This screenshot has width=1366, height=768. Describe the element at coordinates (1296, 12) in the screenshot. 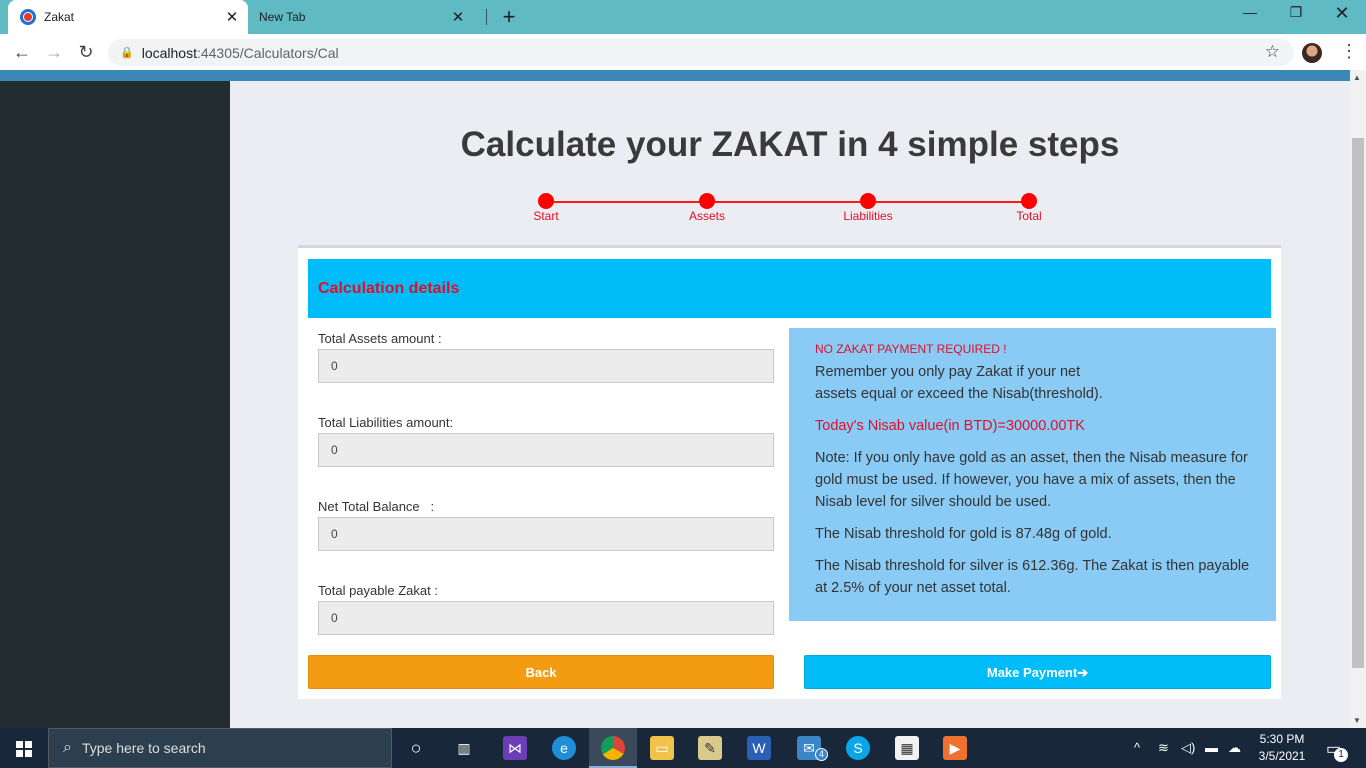

I see `restore-icon: ❐` at that location.